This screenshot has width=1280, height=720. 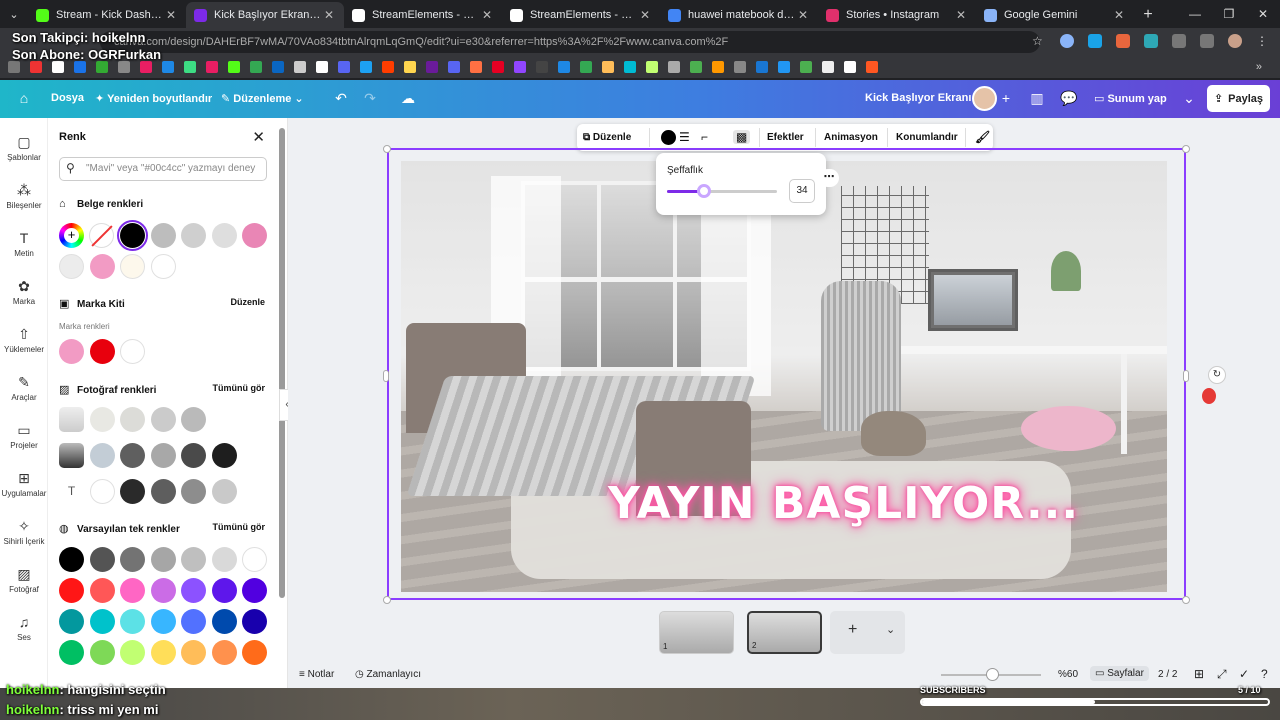 I want to click on sidebar-item: ⇧ Yüklemeler, so click(x=24, y=340).